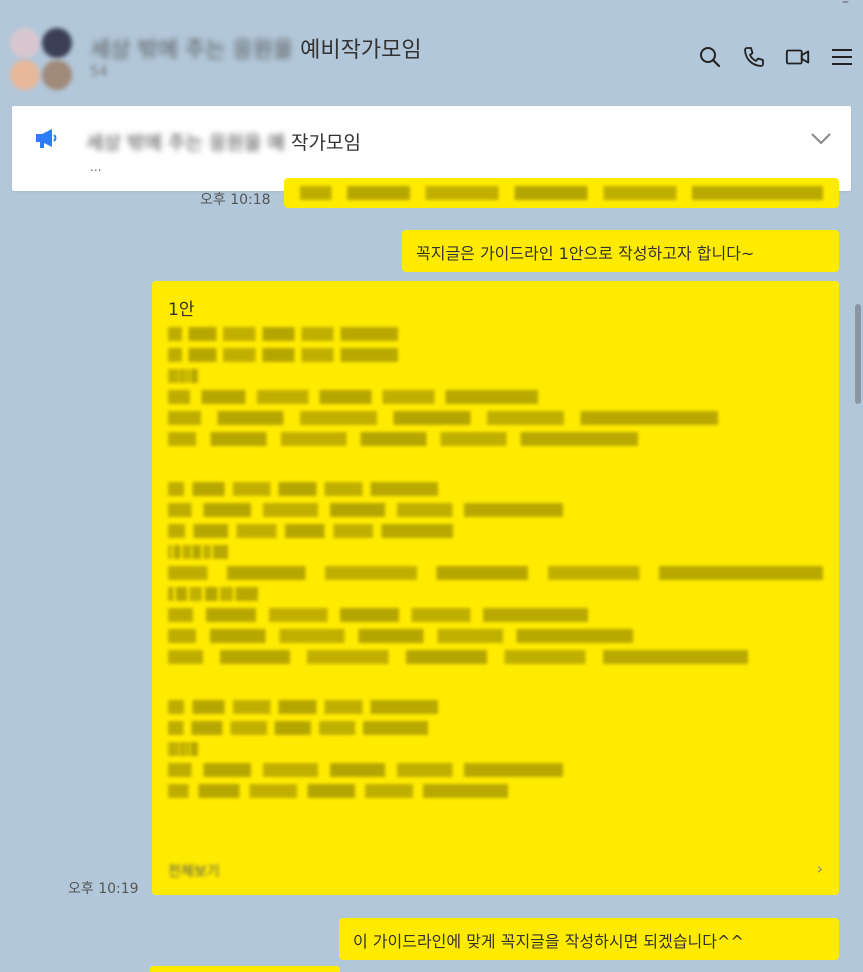  Describe the element at coordinates (548, 941) in the screenshot. I see `message-text: 이 가이드라인에 맞게 꼭지글을 작성하시면 되겠습니다^^` at that location.